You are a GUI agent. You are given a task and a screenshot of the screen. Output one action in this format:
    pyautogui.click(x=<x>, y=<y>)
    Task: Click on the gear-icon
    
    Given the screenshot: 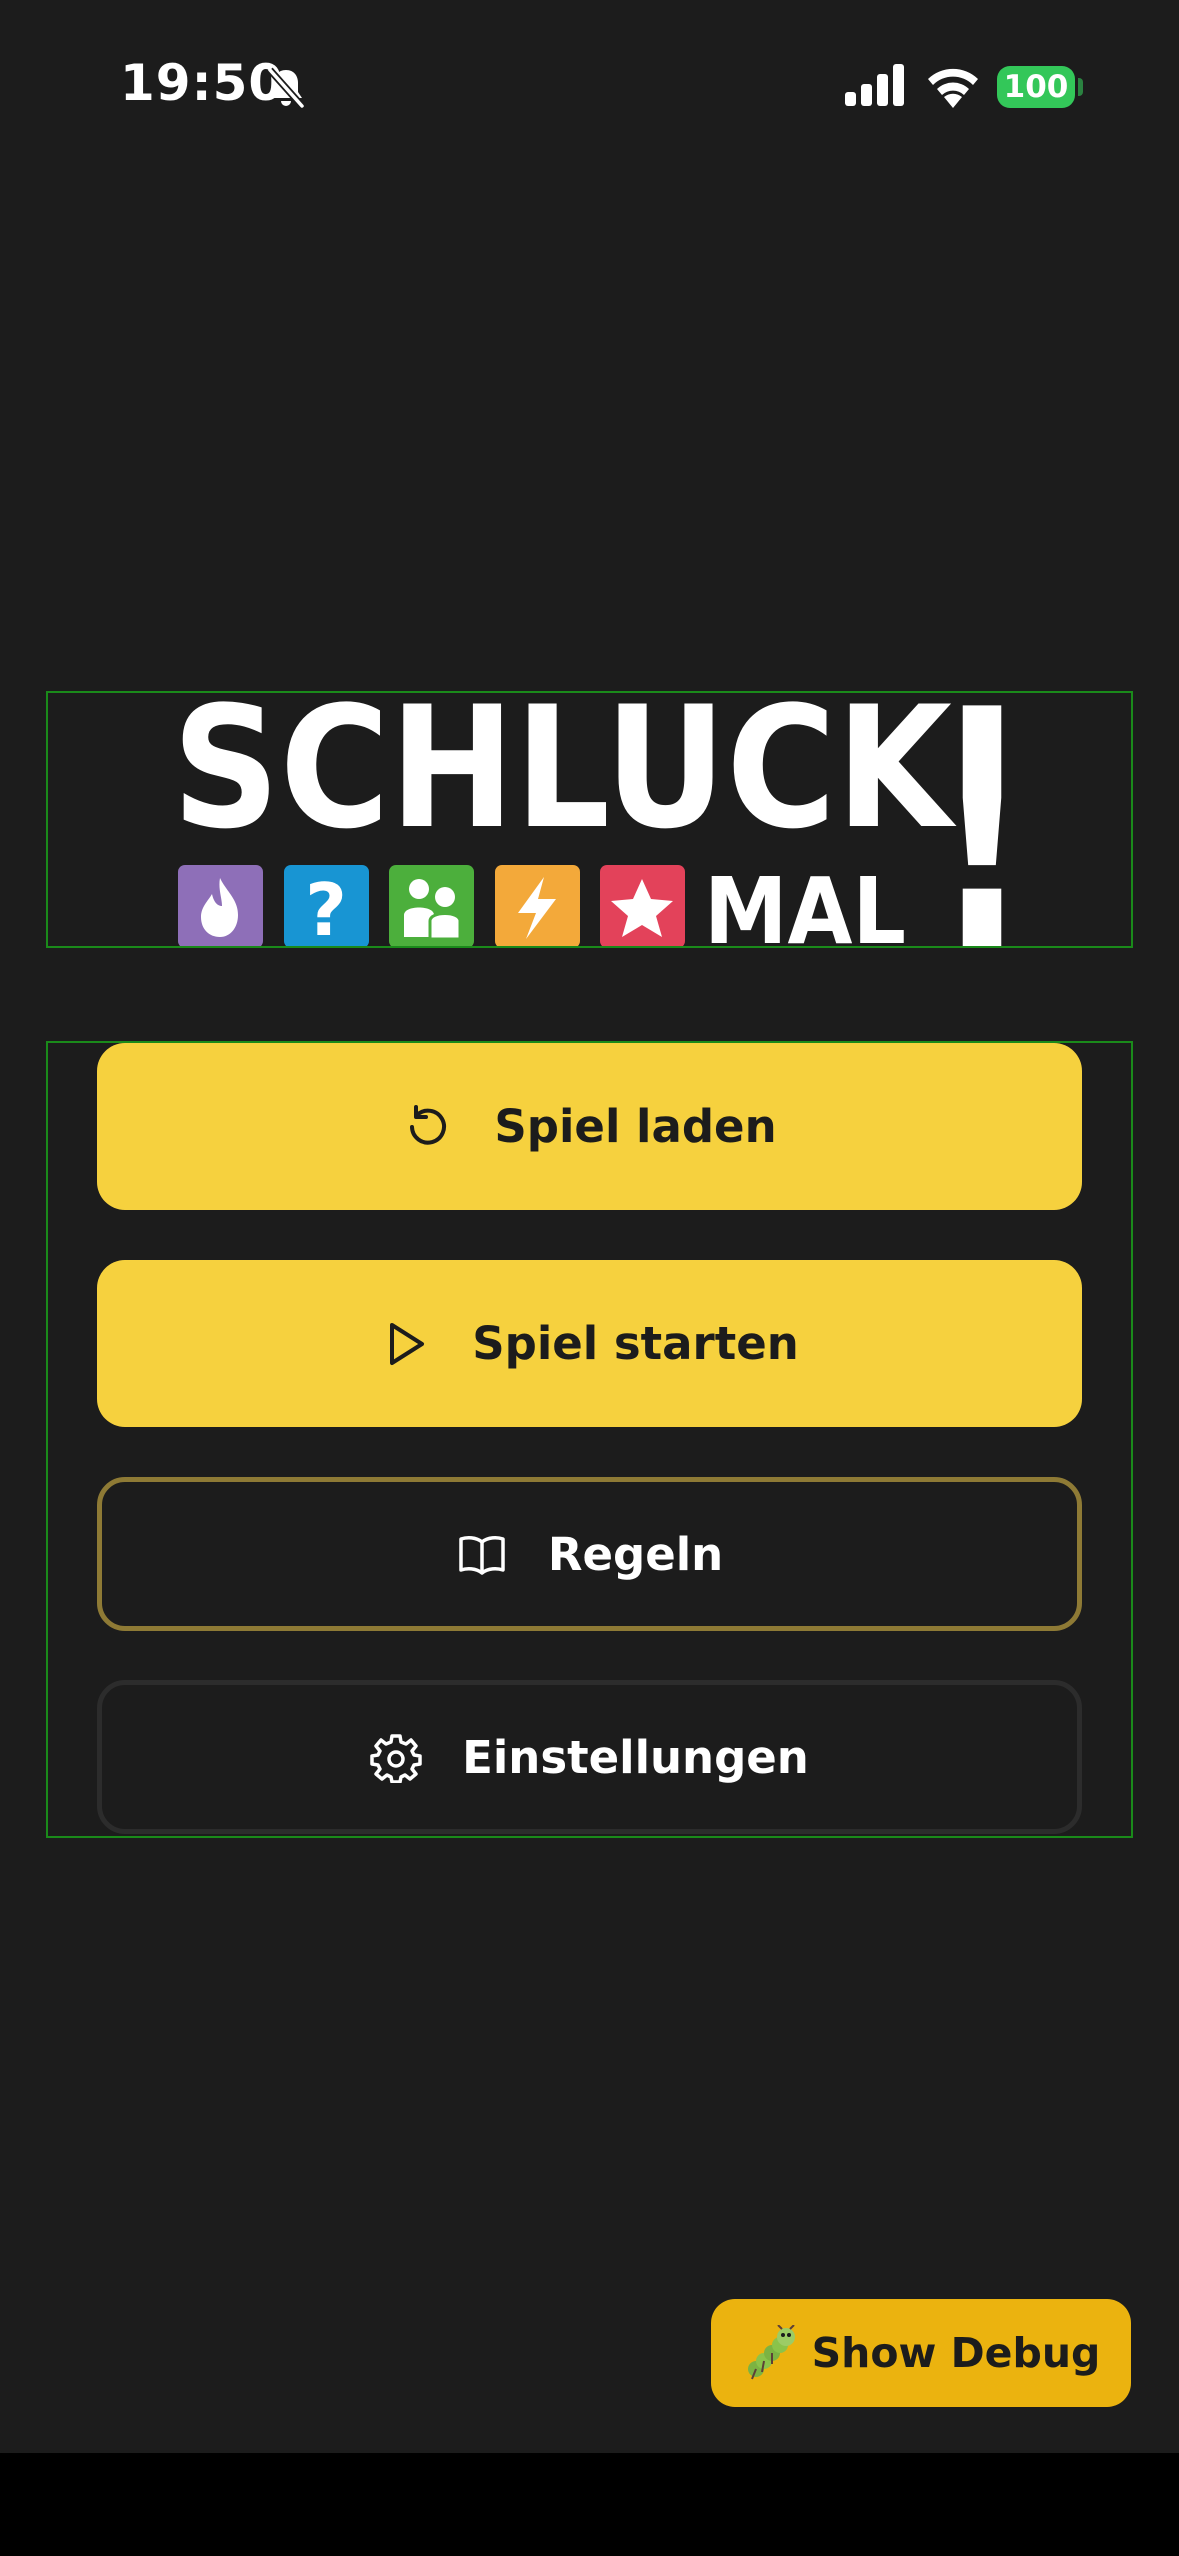 What is the action you would take?
    pyautogui.click(x=396, y=1758)
    